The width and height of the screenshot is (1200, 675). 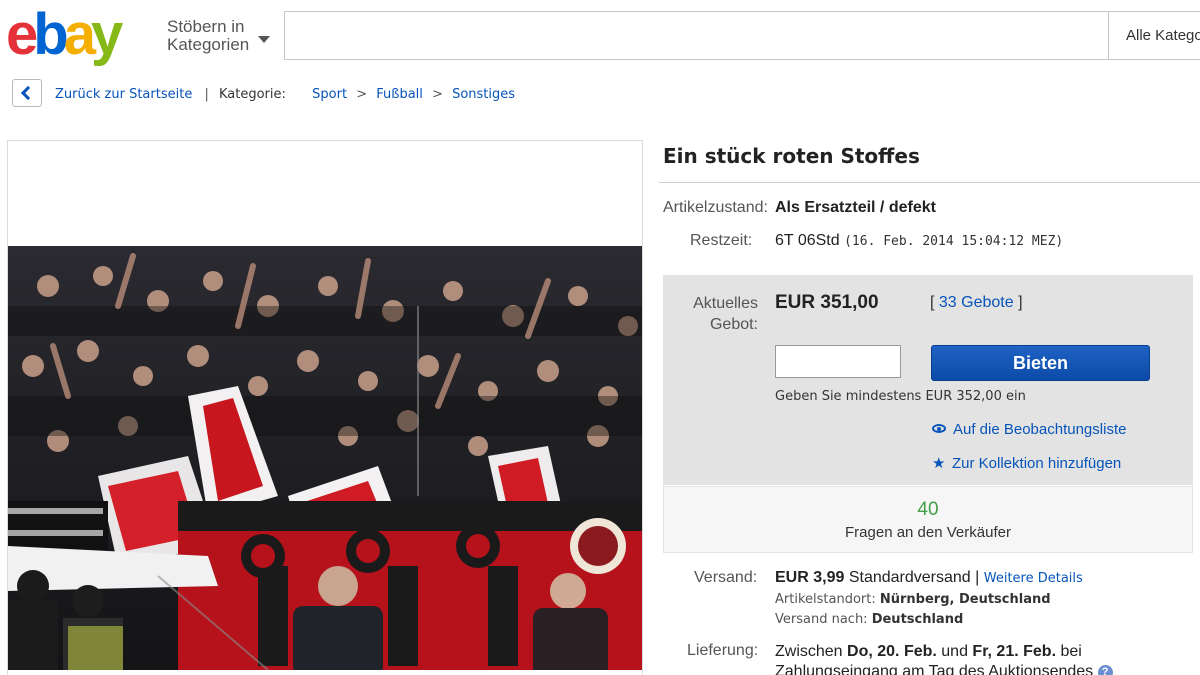 I want to click on item-location-value: Nürnberg, Deutschland, so click(x=965, y=599).